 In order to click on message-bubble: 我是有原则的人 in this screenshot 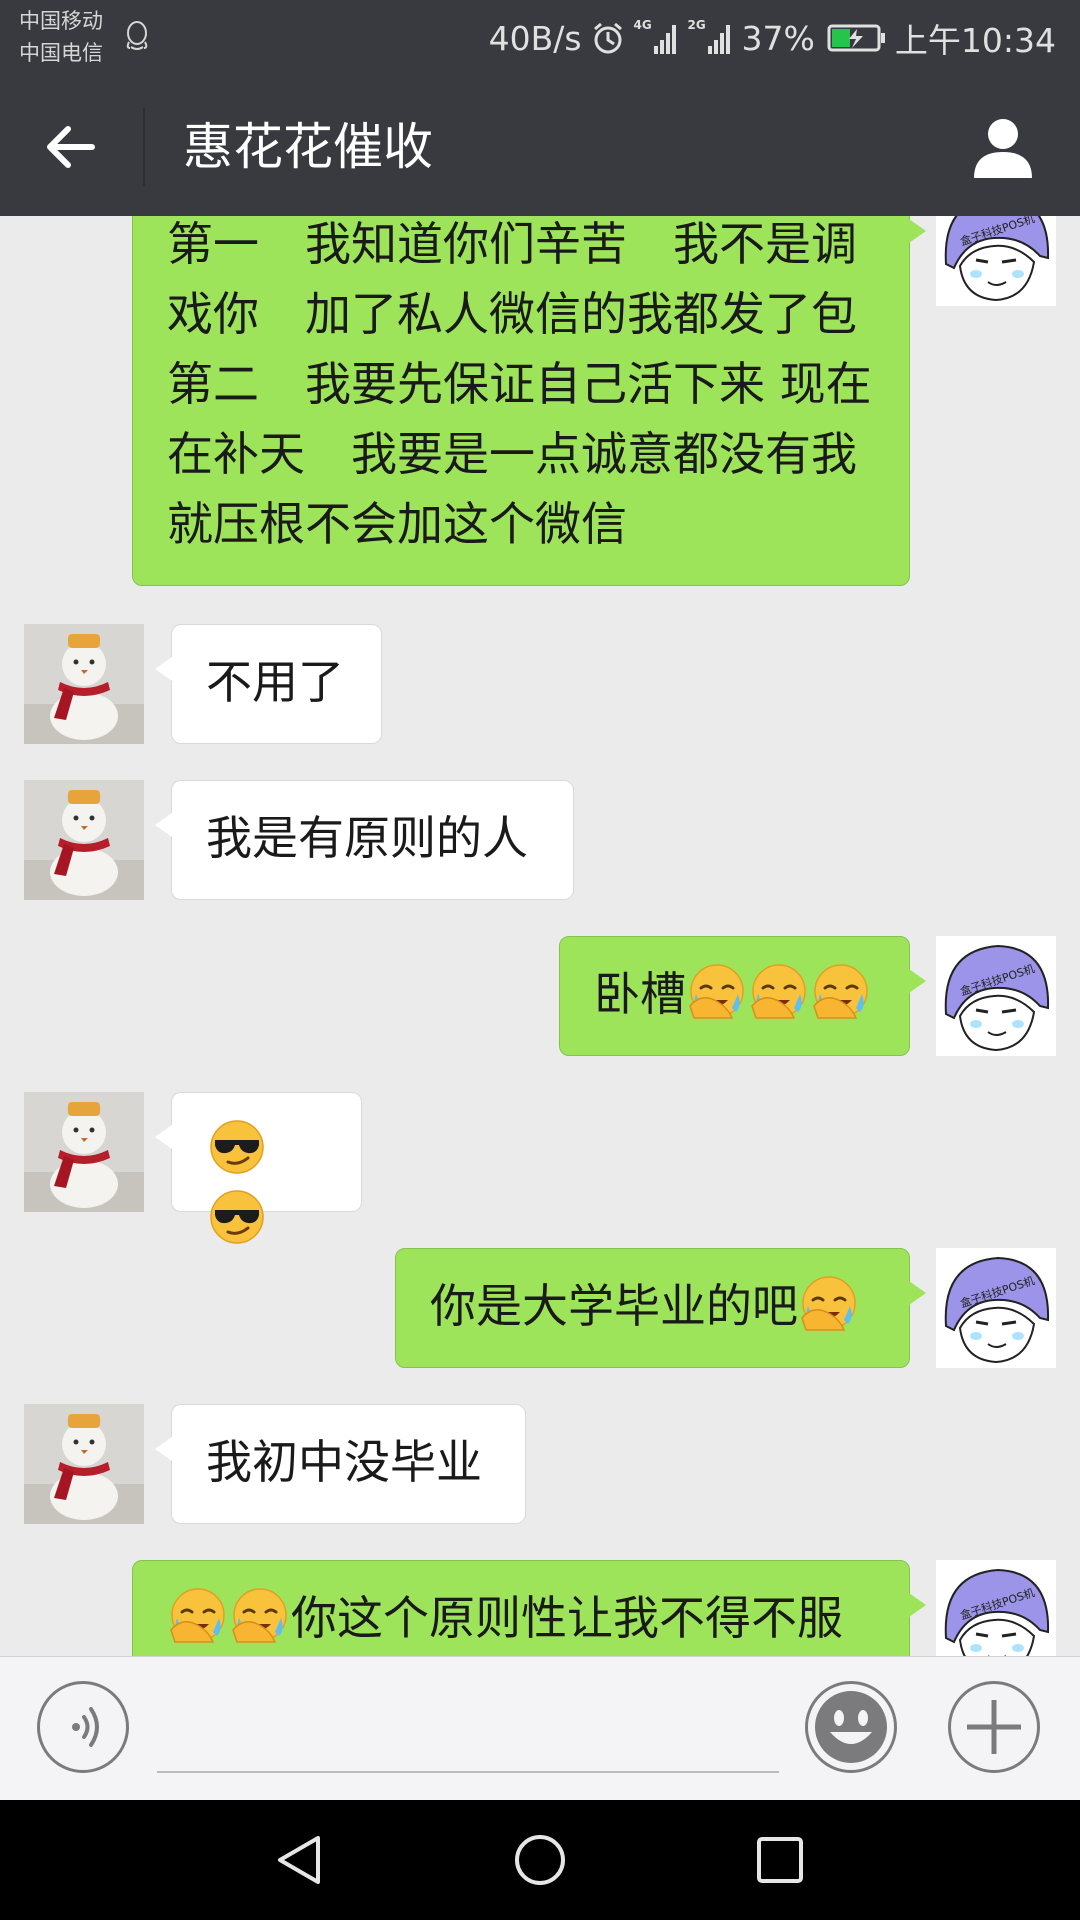, I will do `click(364, 840)`.